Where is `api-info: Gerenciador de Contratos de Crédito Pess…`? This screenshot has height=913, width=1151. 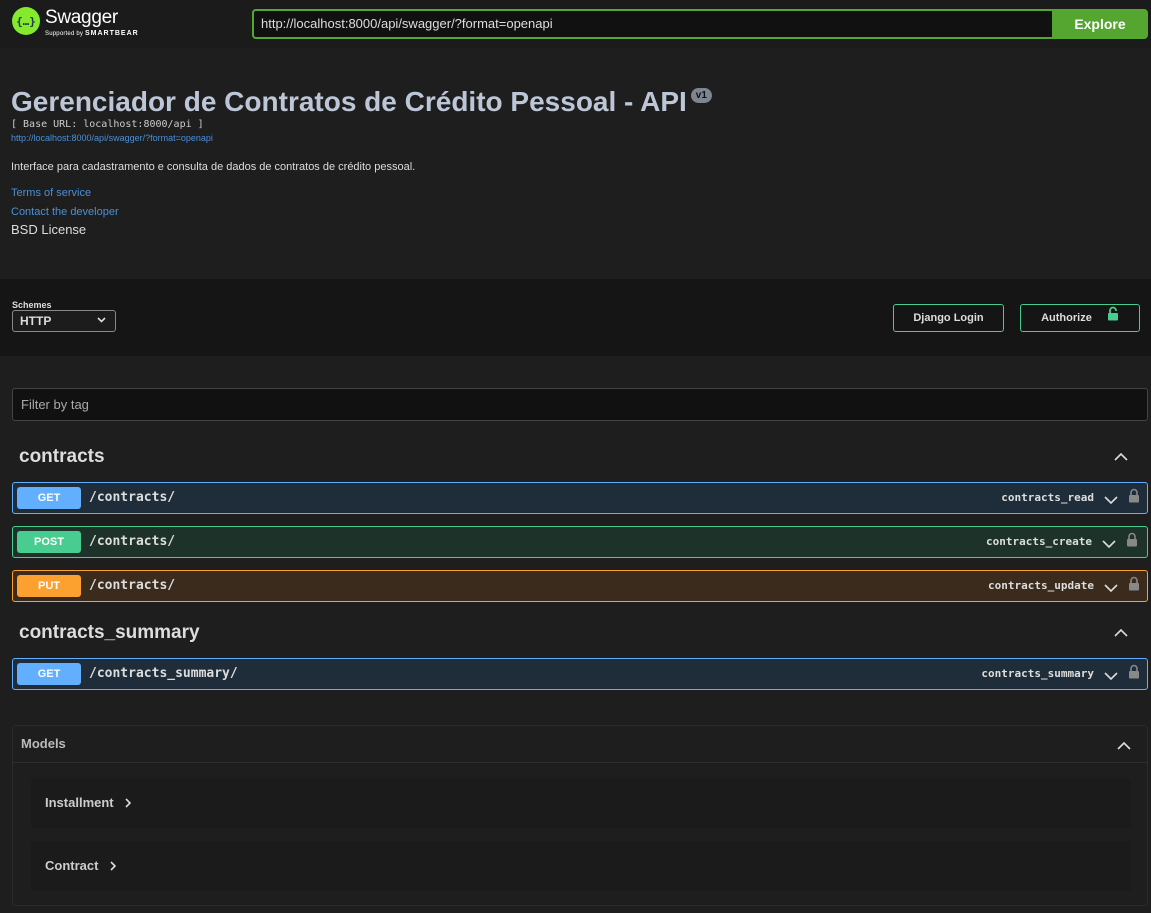 api-info: Gerenciador de Contratos de Crédito Pess… is located at coordinates (361, 161).